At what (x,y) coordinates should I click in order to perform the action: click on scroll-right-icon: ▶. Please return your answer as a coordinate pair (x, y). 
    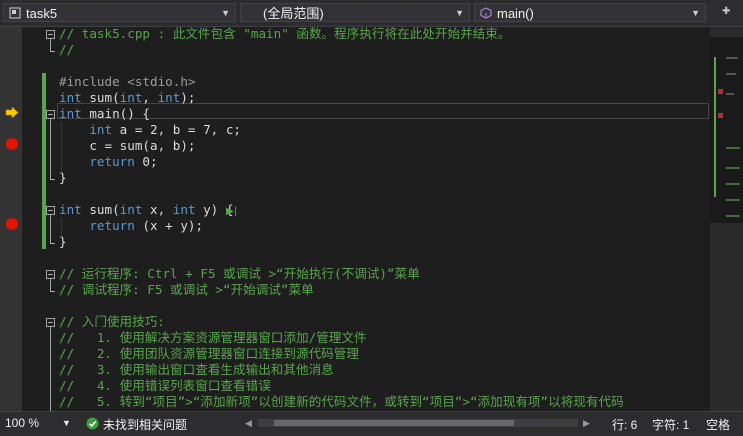
    Looking at the image, I should click on (586, 423).